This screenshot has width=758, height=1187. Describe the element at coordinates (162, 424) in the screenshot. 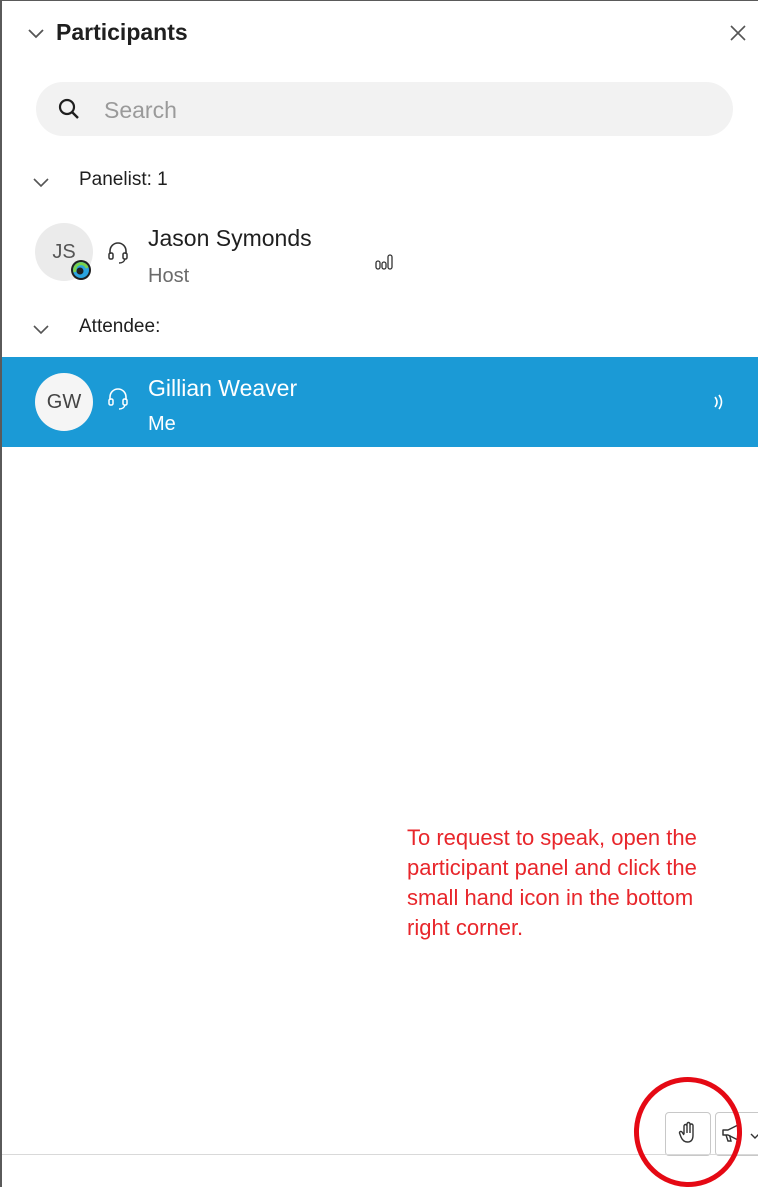

I see `participant-role: Me` at that location.